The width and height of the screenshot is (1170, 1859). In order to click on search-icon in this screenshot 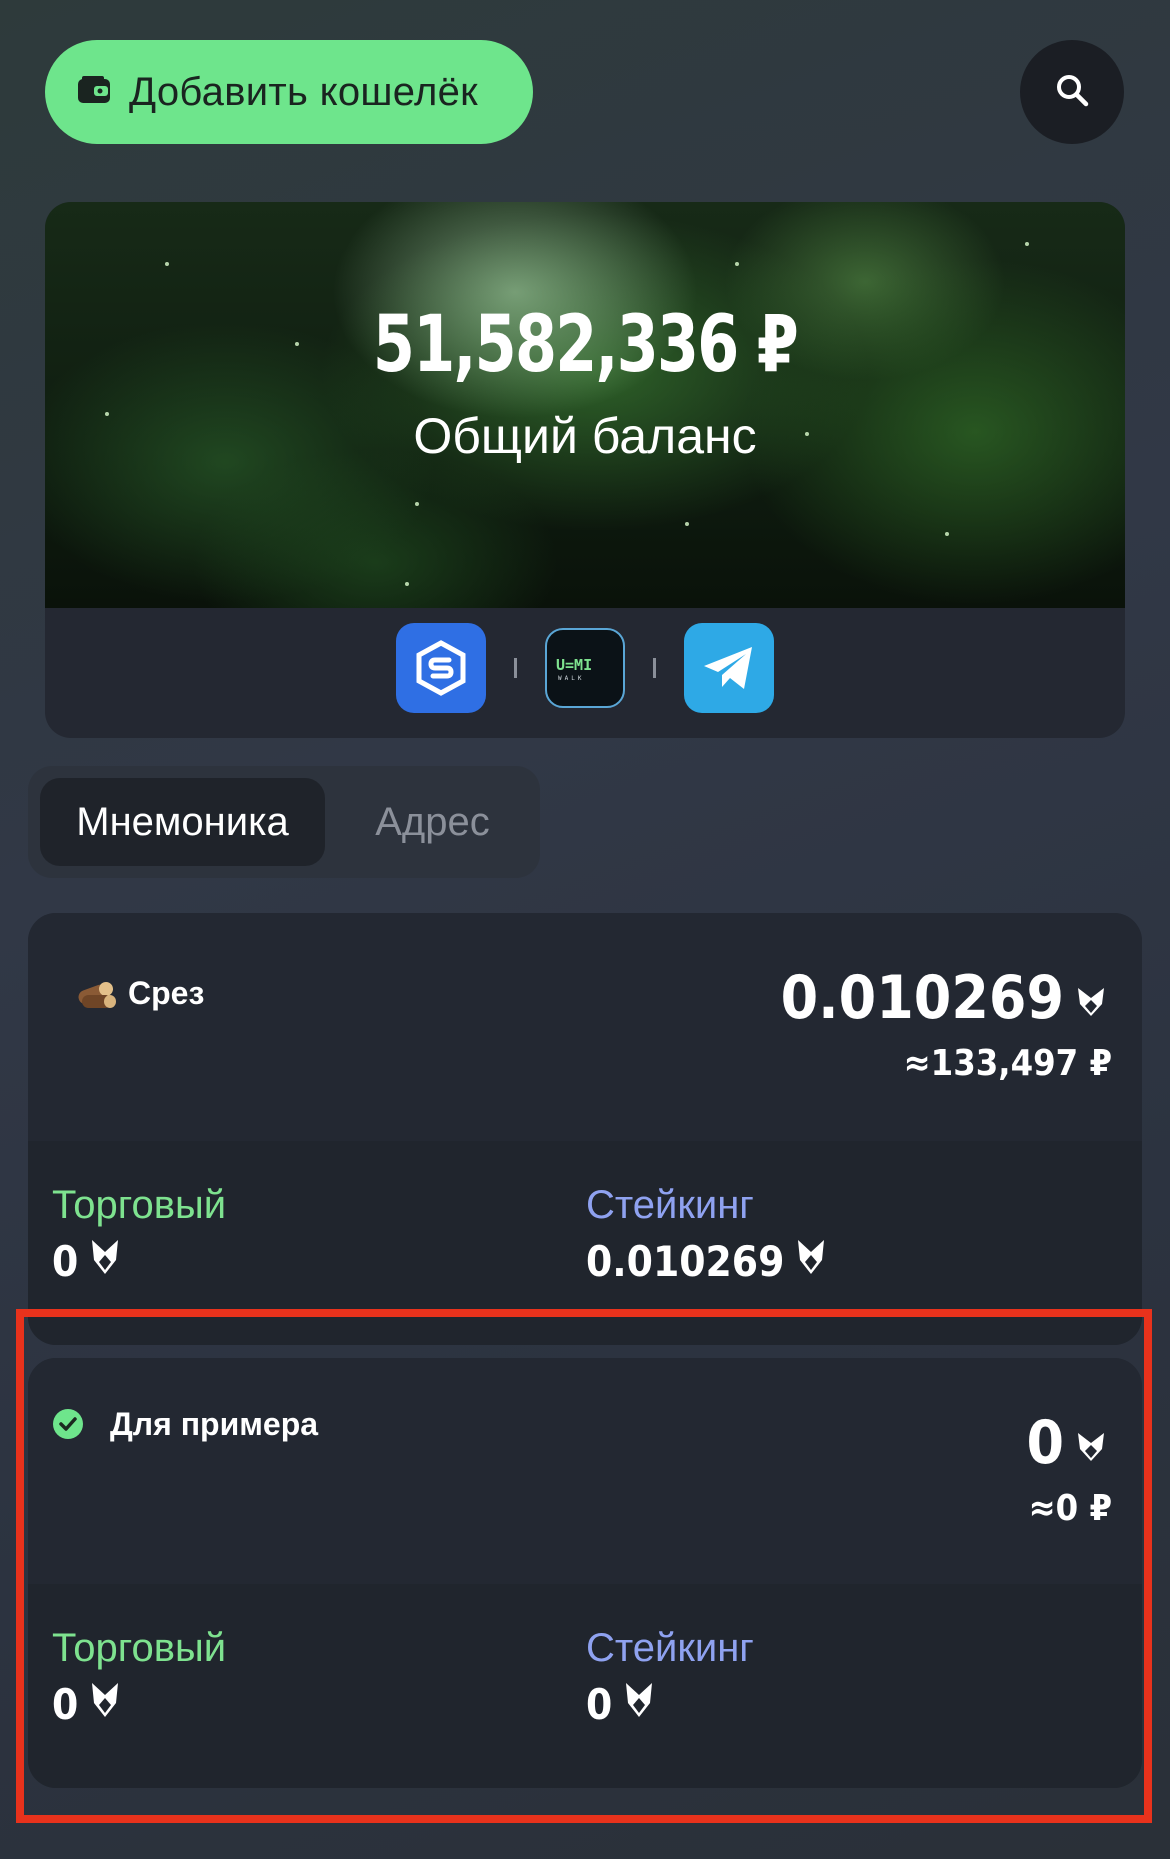, I will do `click(1072, 92)`.